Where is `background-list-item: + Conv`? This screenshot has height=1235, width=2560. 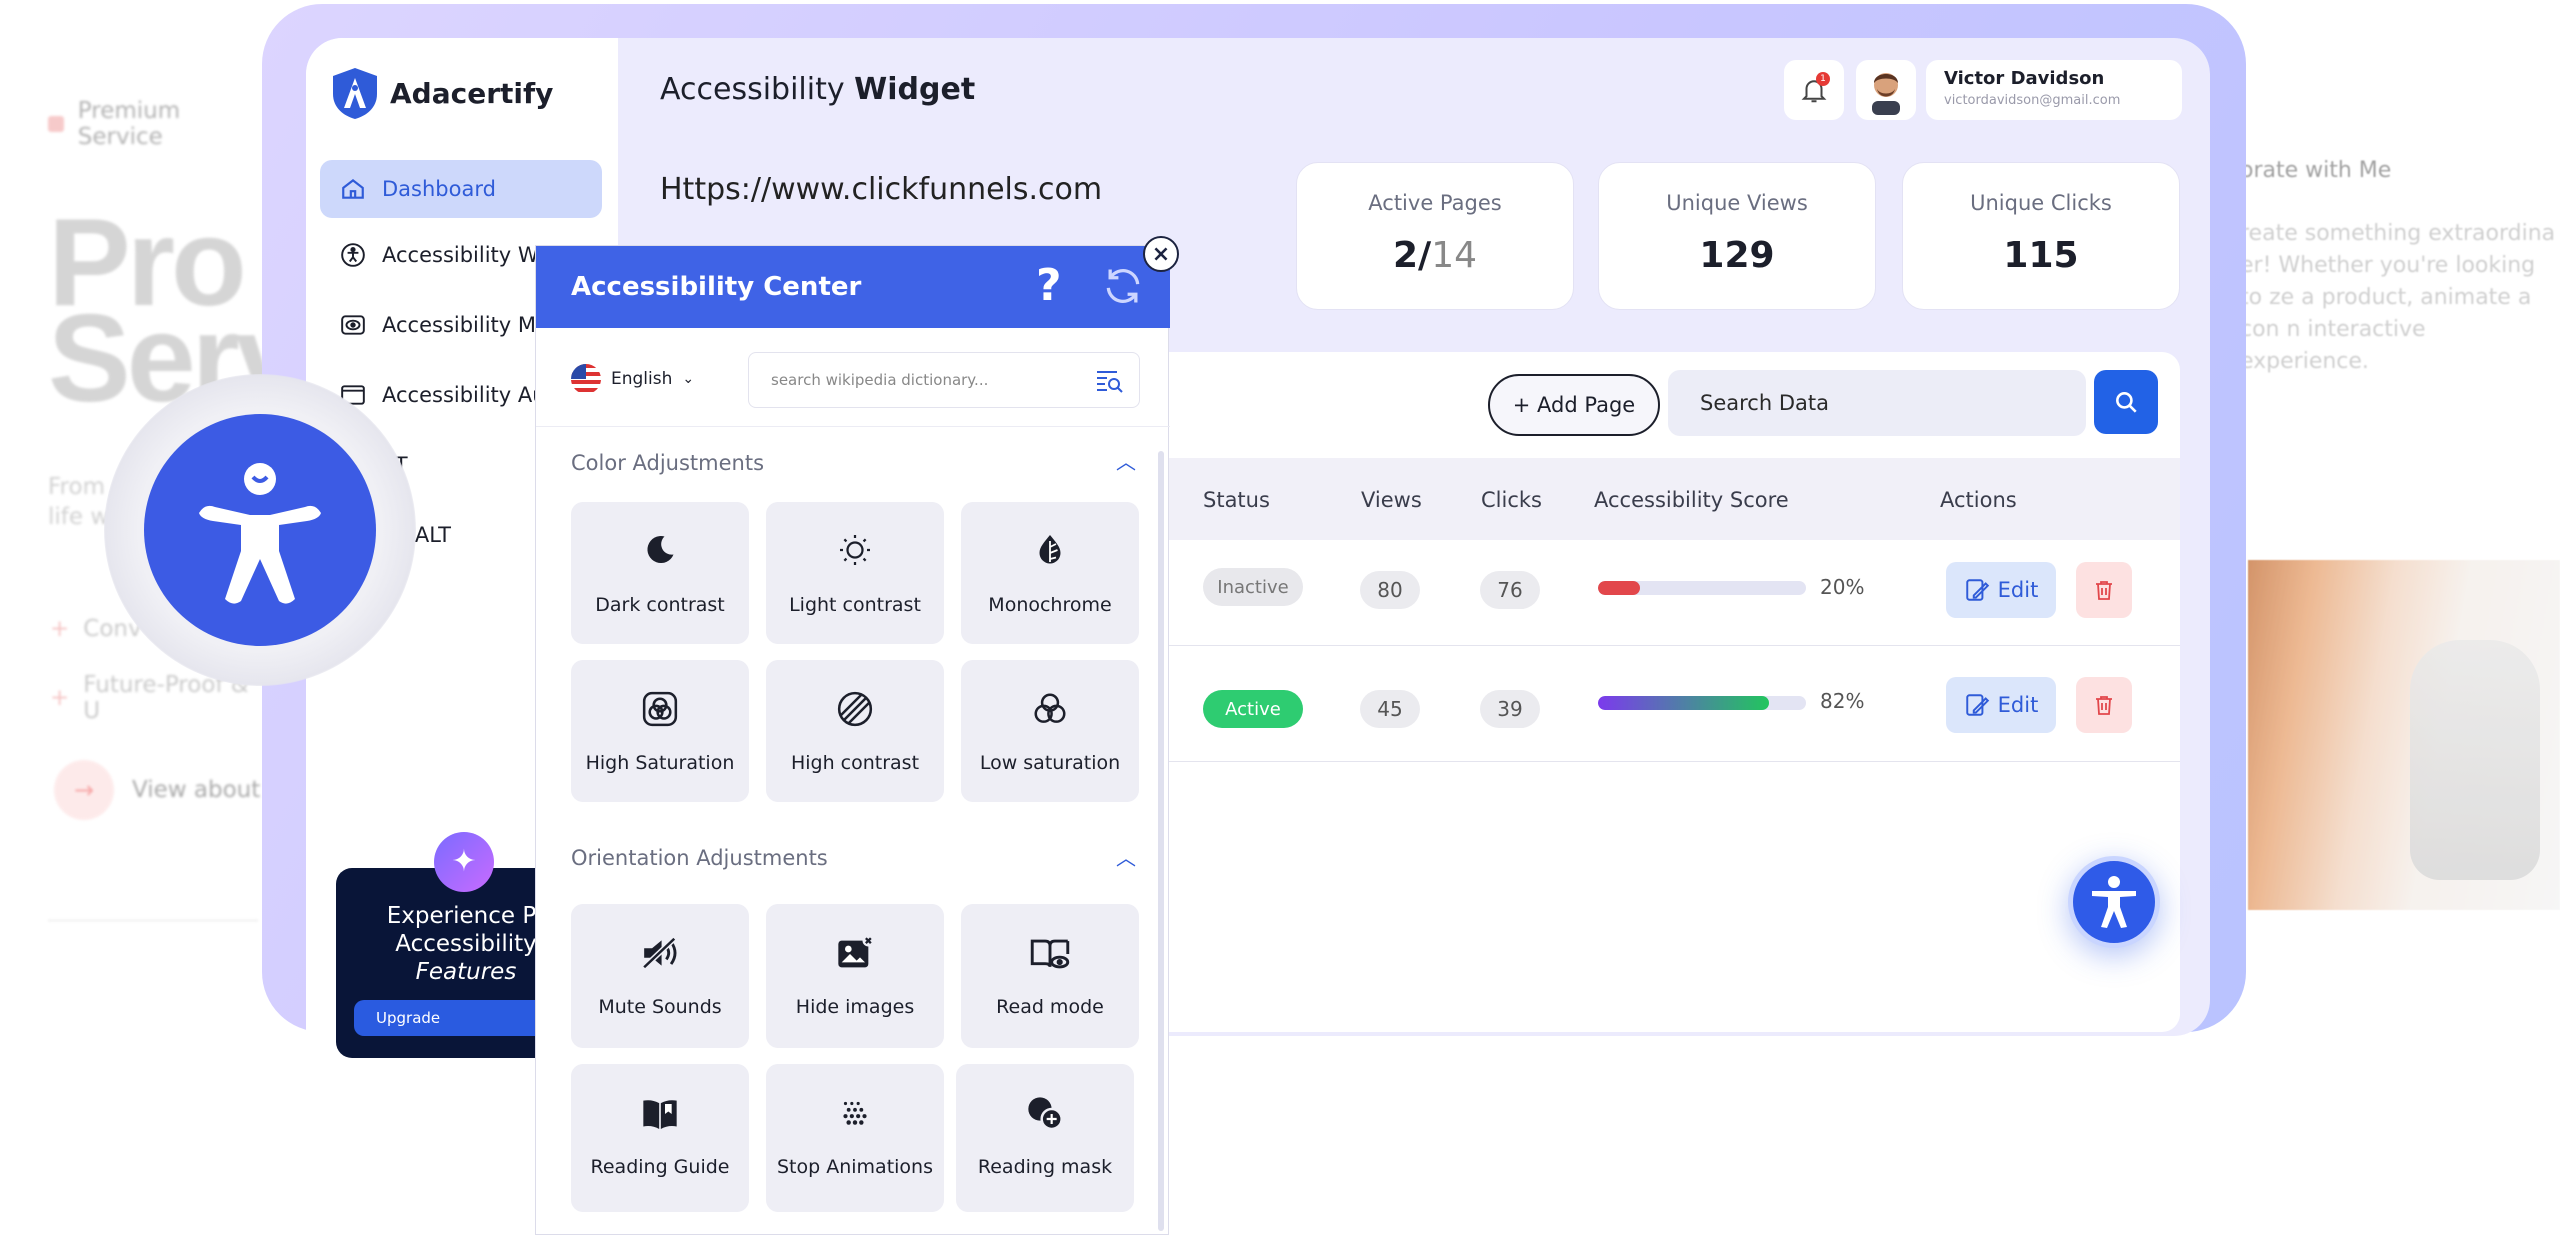 background-list-item: + Conv is located at coordinates (96, 629).